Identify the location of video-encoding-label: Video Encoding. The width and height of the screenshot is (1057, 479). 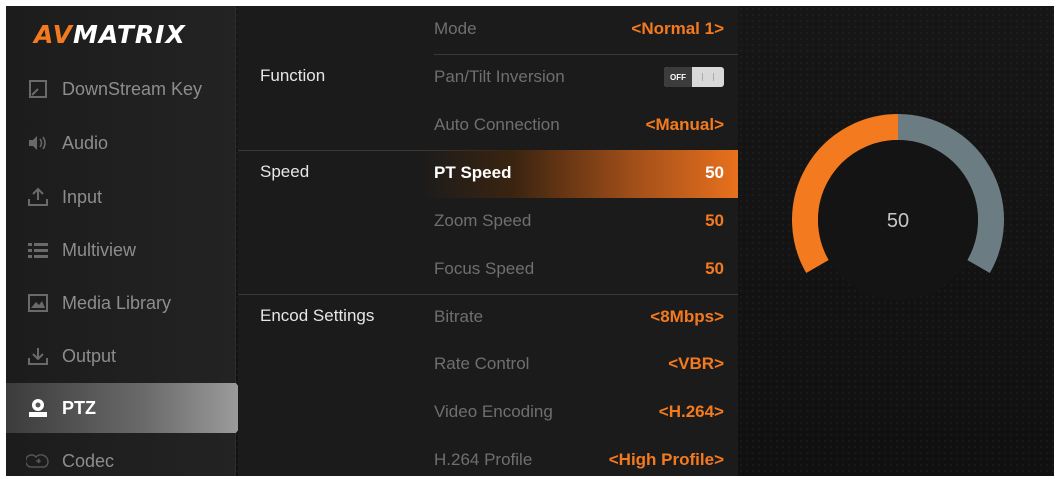
(493, 411).